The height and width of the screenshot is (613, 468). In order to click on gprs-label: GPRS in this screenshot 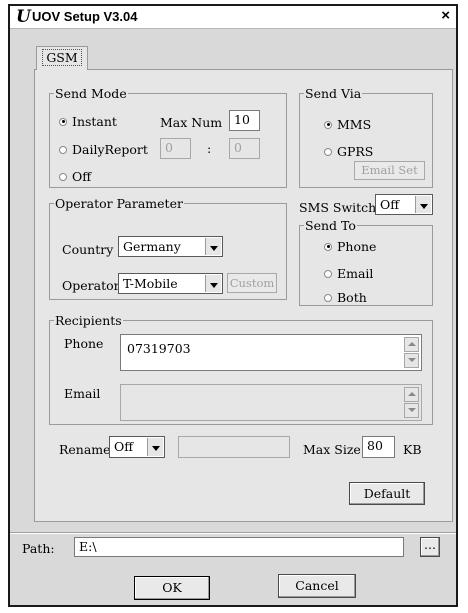, I will do `click(355, 151)`.